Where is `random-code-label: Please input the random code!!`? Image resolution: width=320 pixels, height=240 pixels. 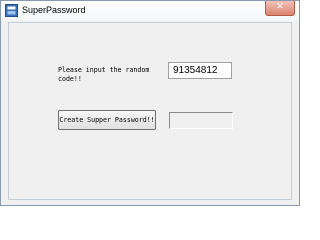 random-code-label: Please input the random code!! is located at coordinates (104, 74).